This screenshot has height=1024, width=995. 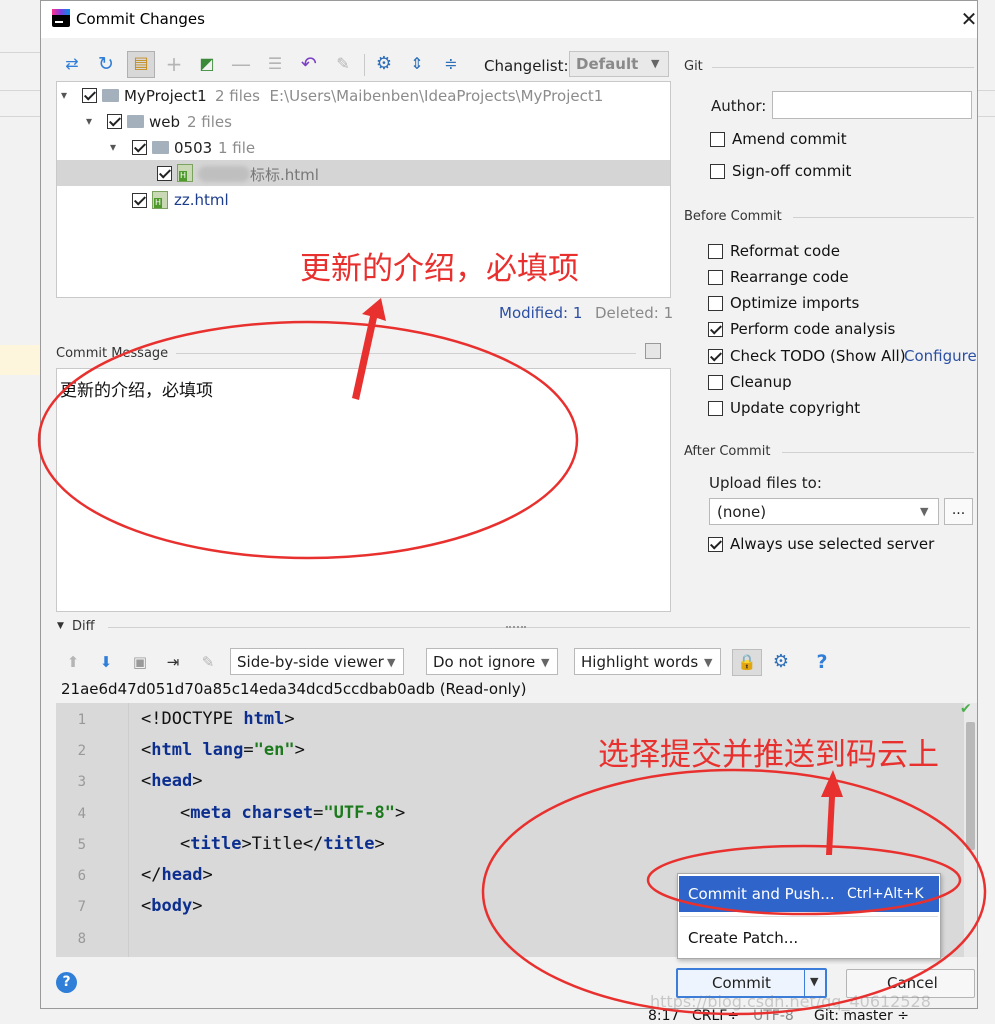 I want to click on code-line: <head>, so click(x=172, y=781).